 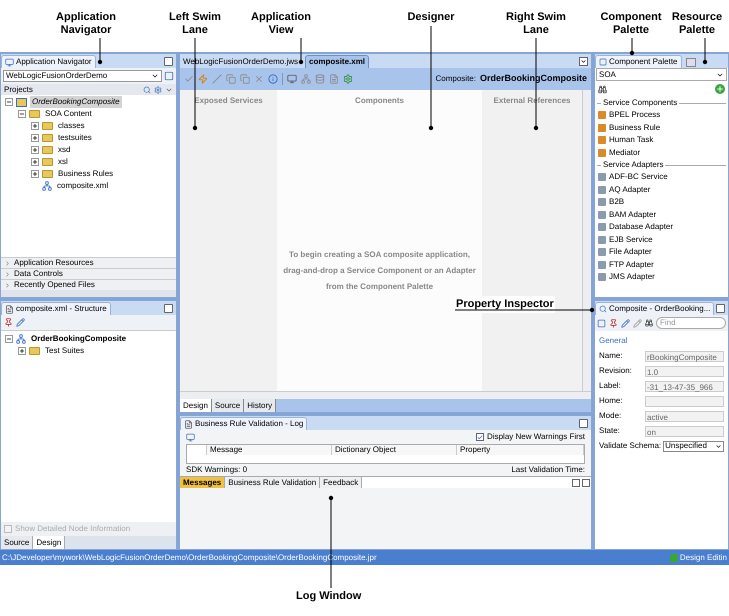 I want to click on log-tab: Business Rule Validation, so click(x=272, y=482).